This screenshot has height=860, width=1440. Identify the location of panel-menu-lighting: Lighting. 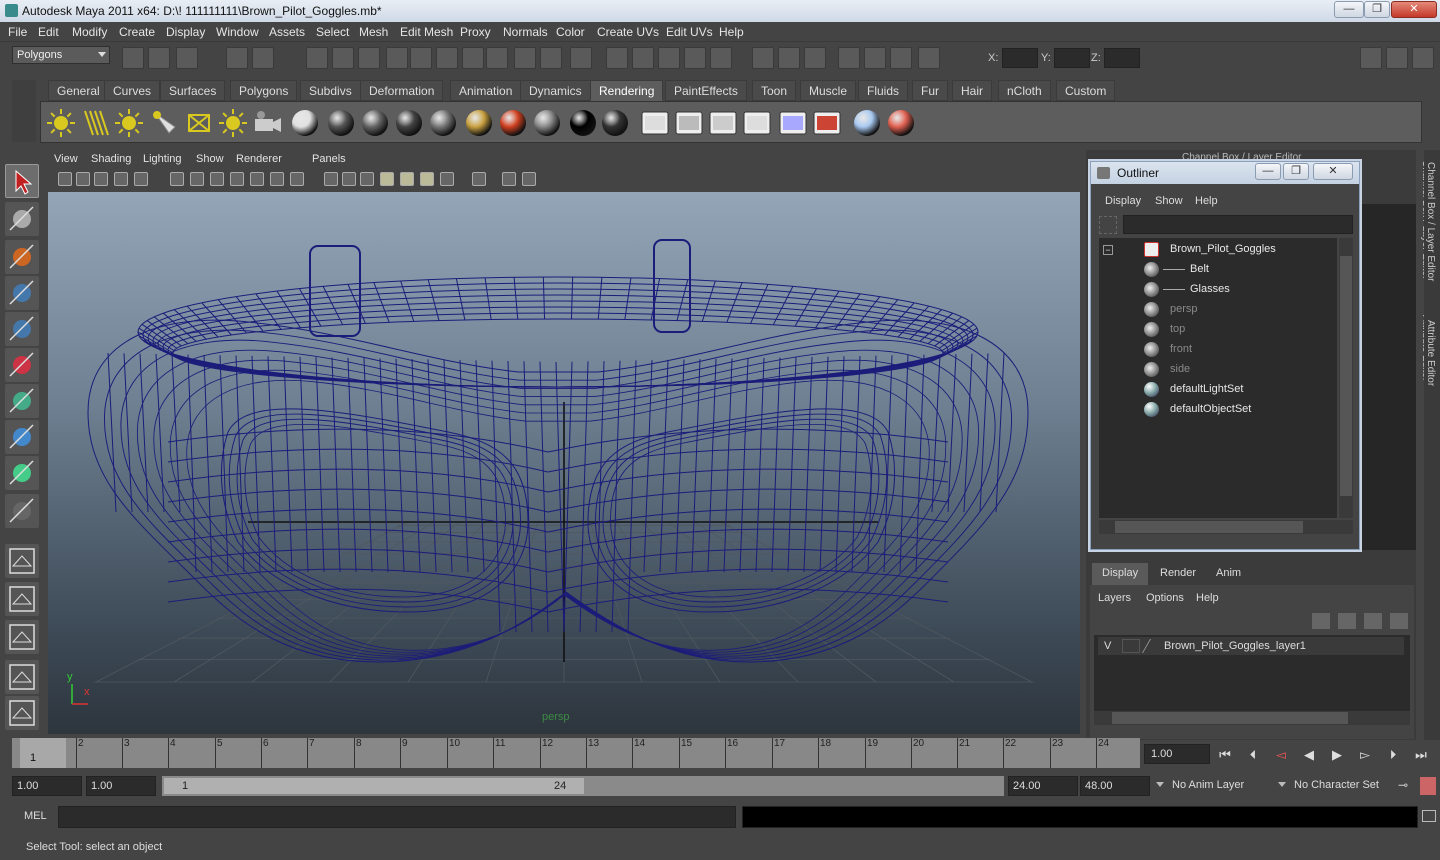
(162, 159).